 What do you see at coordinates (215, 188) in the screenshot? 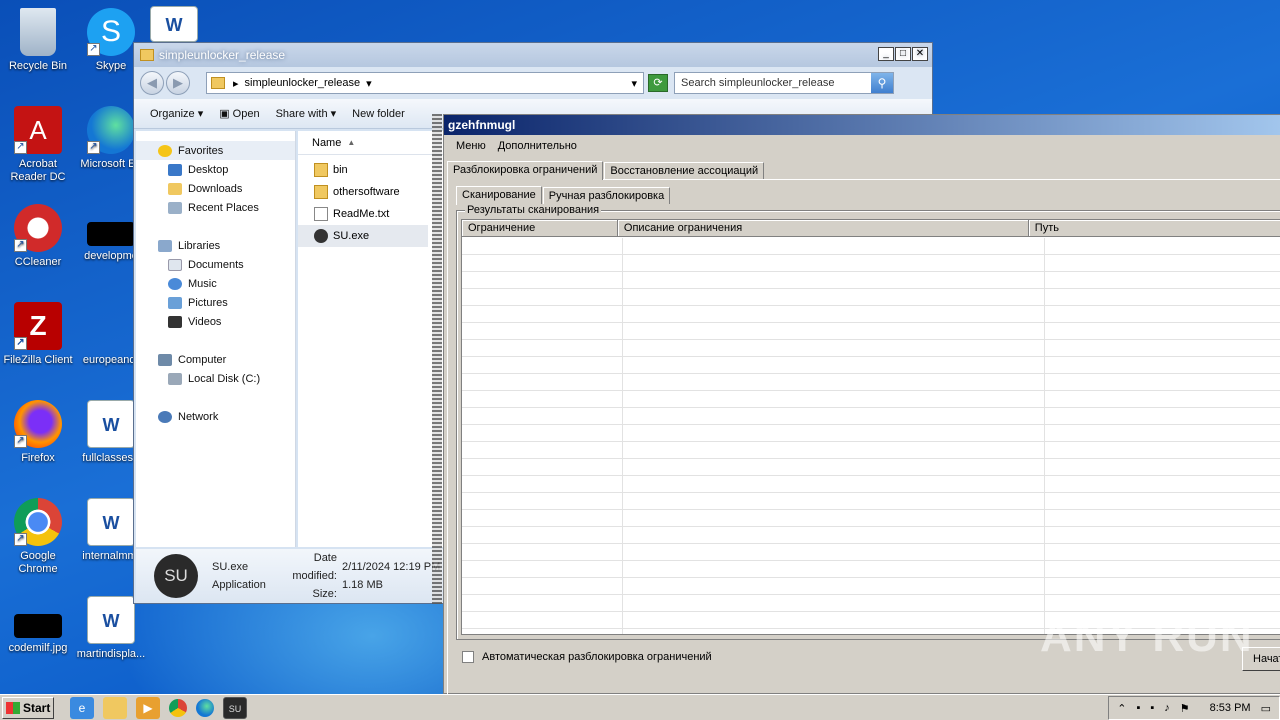
I see `nav-downloads: Downloads` at bounding box center [215, 188].